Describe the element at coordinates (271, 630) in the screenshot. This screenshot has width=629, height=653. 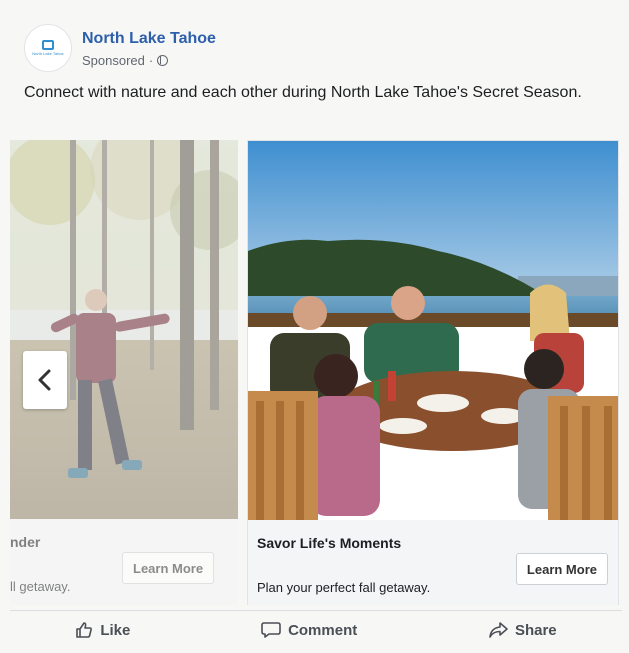
I see `comment-icon` at that location.